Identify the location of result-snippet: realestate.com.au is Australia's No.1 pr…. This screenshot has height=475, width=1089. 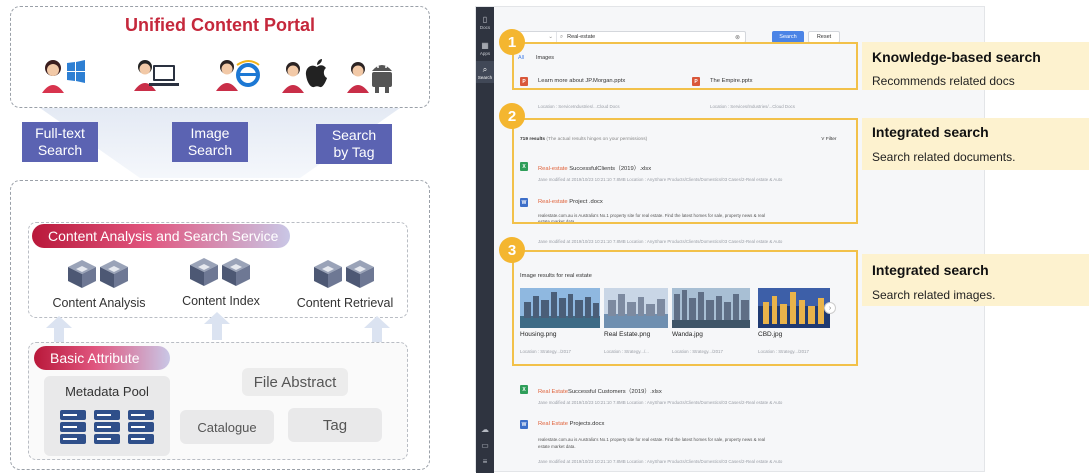
(652, 439).